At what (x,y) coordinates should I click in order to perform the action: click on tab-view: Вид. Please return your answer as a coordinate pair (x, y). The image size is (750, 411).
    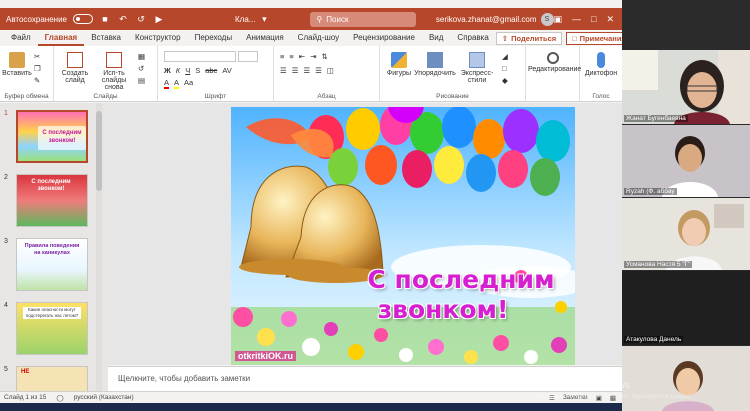
    Looking at the image, I should click on (436, 38).